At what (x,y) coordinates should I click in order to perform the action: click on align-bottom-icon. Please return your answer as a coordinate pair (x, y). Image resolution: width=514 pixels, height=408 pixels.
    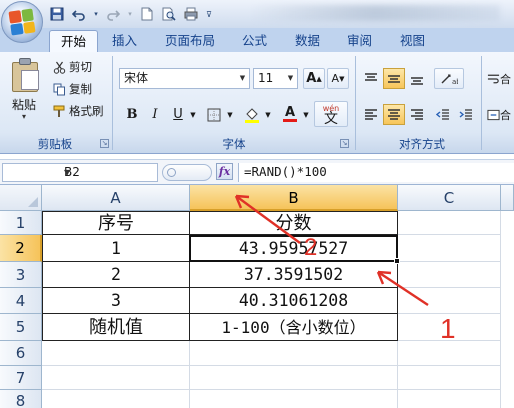
    Looking at the image, I should click on (417, 78).